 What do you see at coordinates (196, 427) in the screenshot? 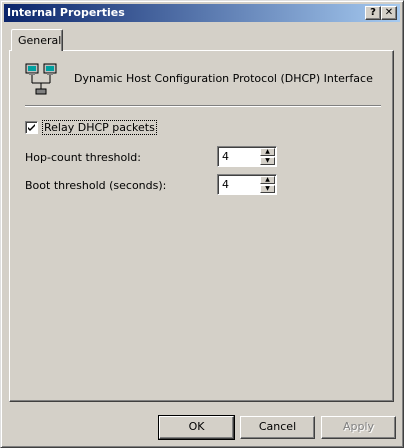
I see `ok-button: OK` at bounding box center [196, 427].